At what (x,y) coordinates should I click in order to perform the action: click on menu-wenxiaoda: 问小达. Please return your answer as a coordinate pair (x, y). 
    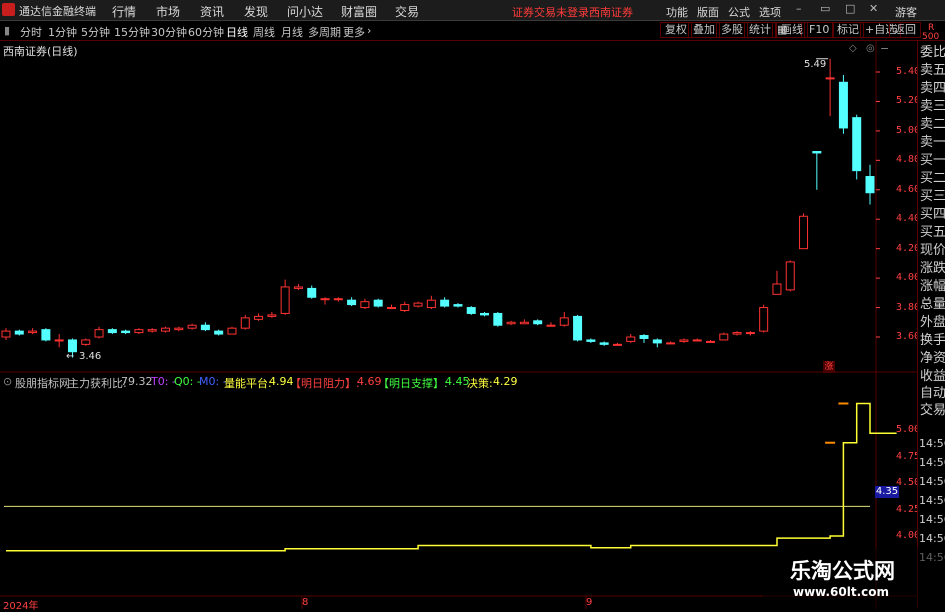
    Looking at the image, I should click on (305, 11).